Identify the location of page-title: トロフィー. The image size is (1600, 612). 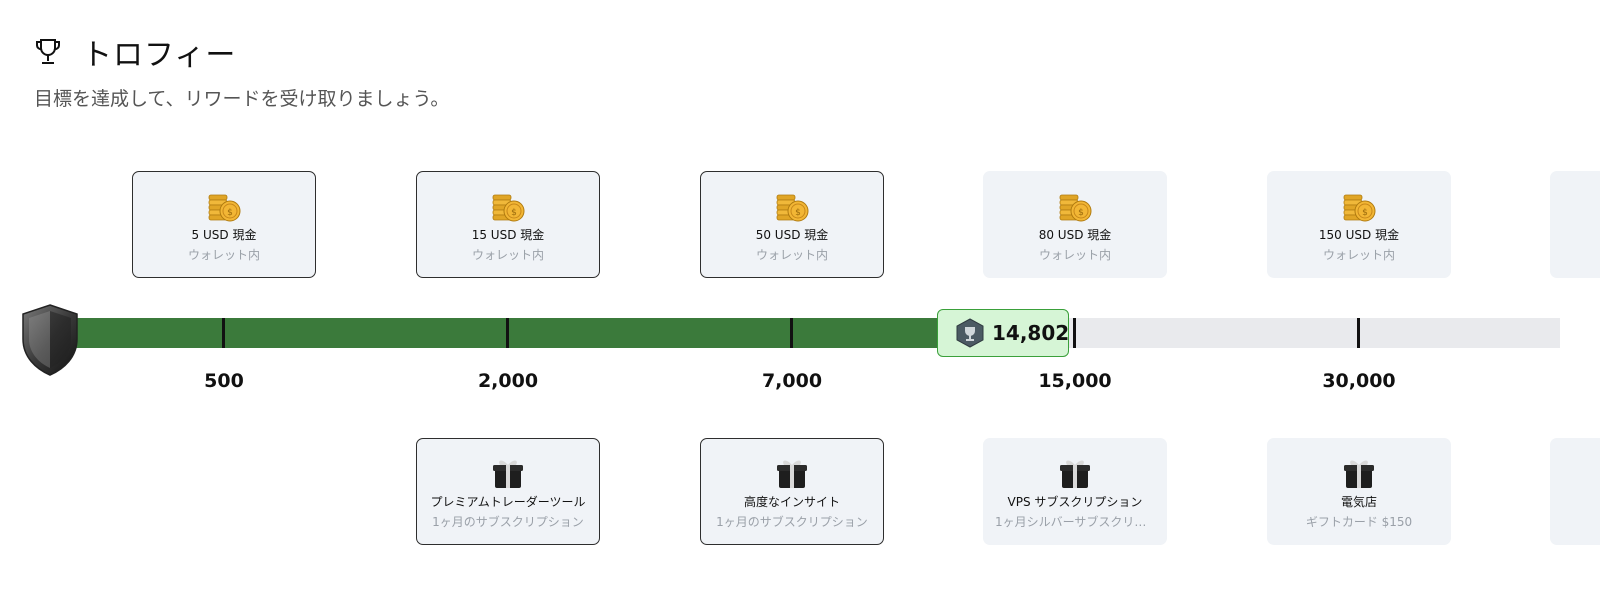
(159, 55).